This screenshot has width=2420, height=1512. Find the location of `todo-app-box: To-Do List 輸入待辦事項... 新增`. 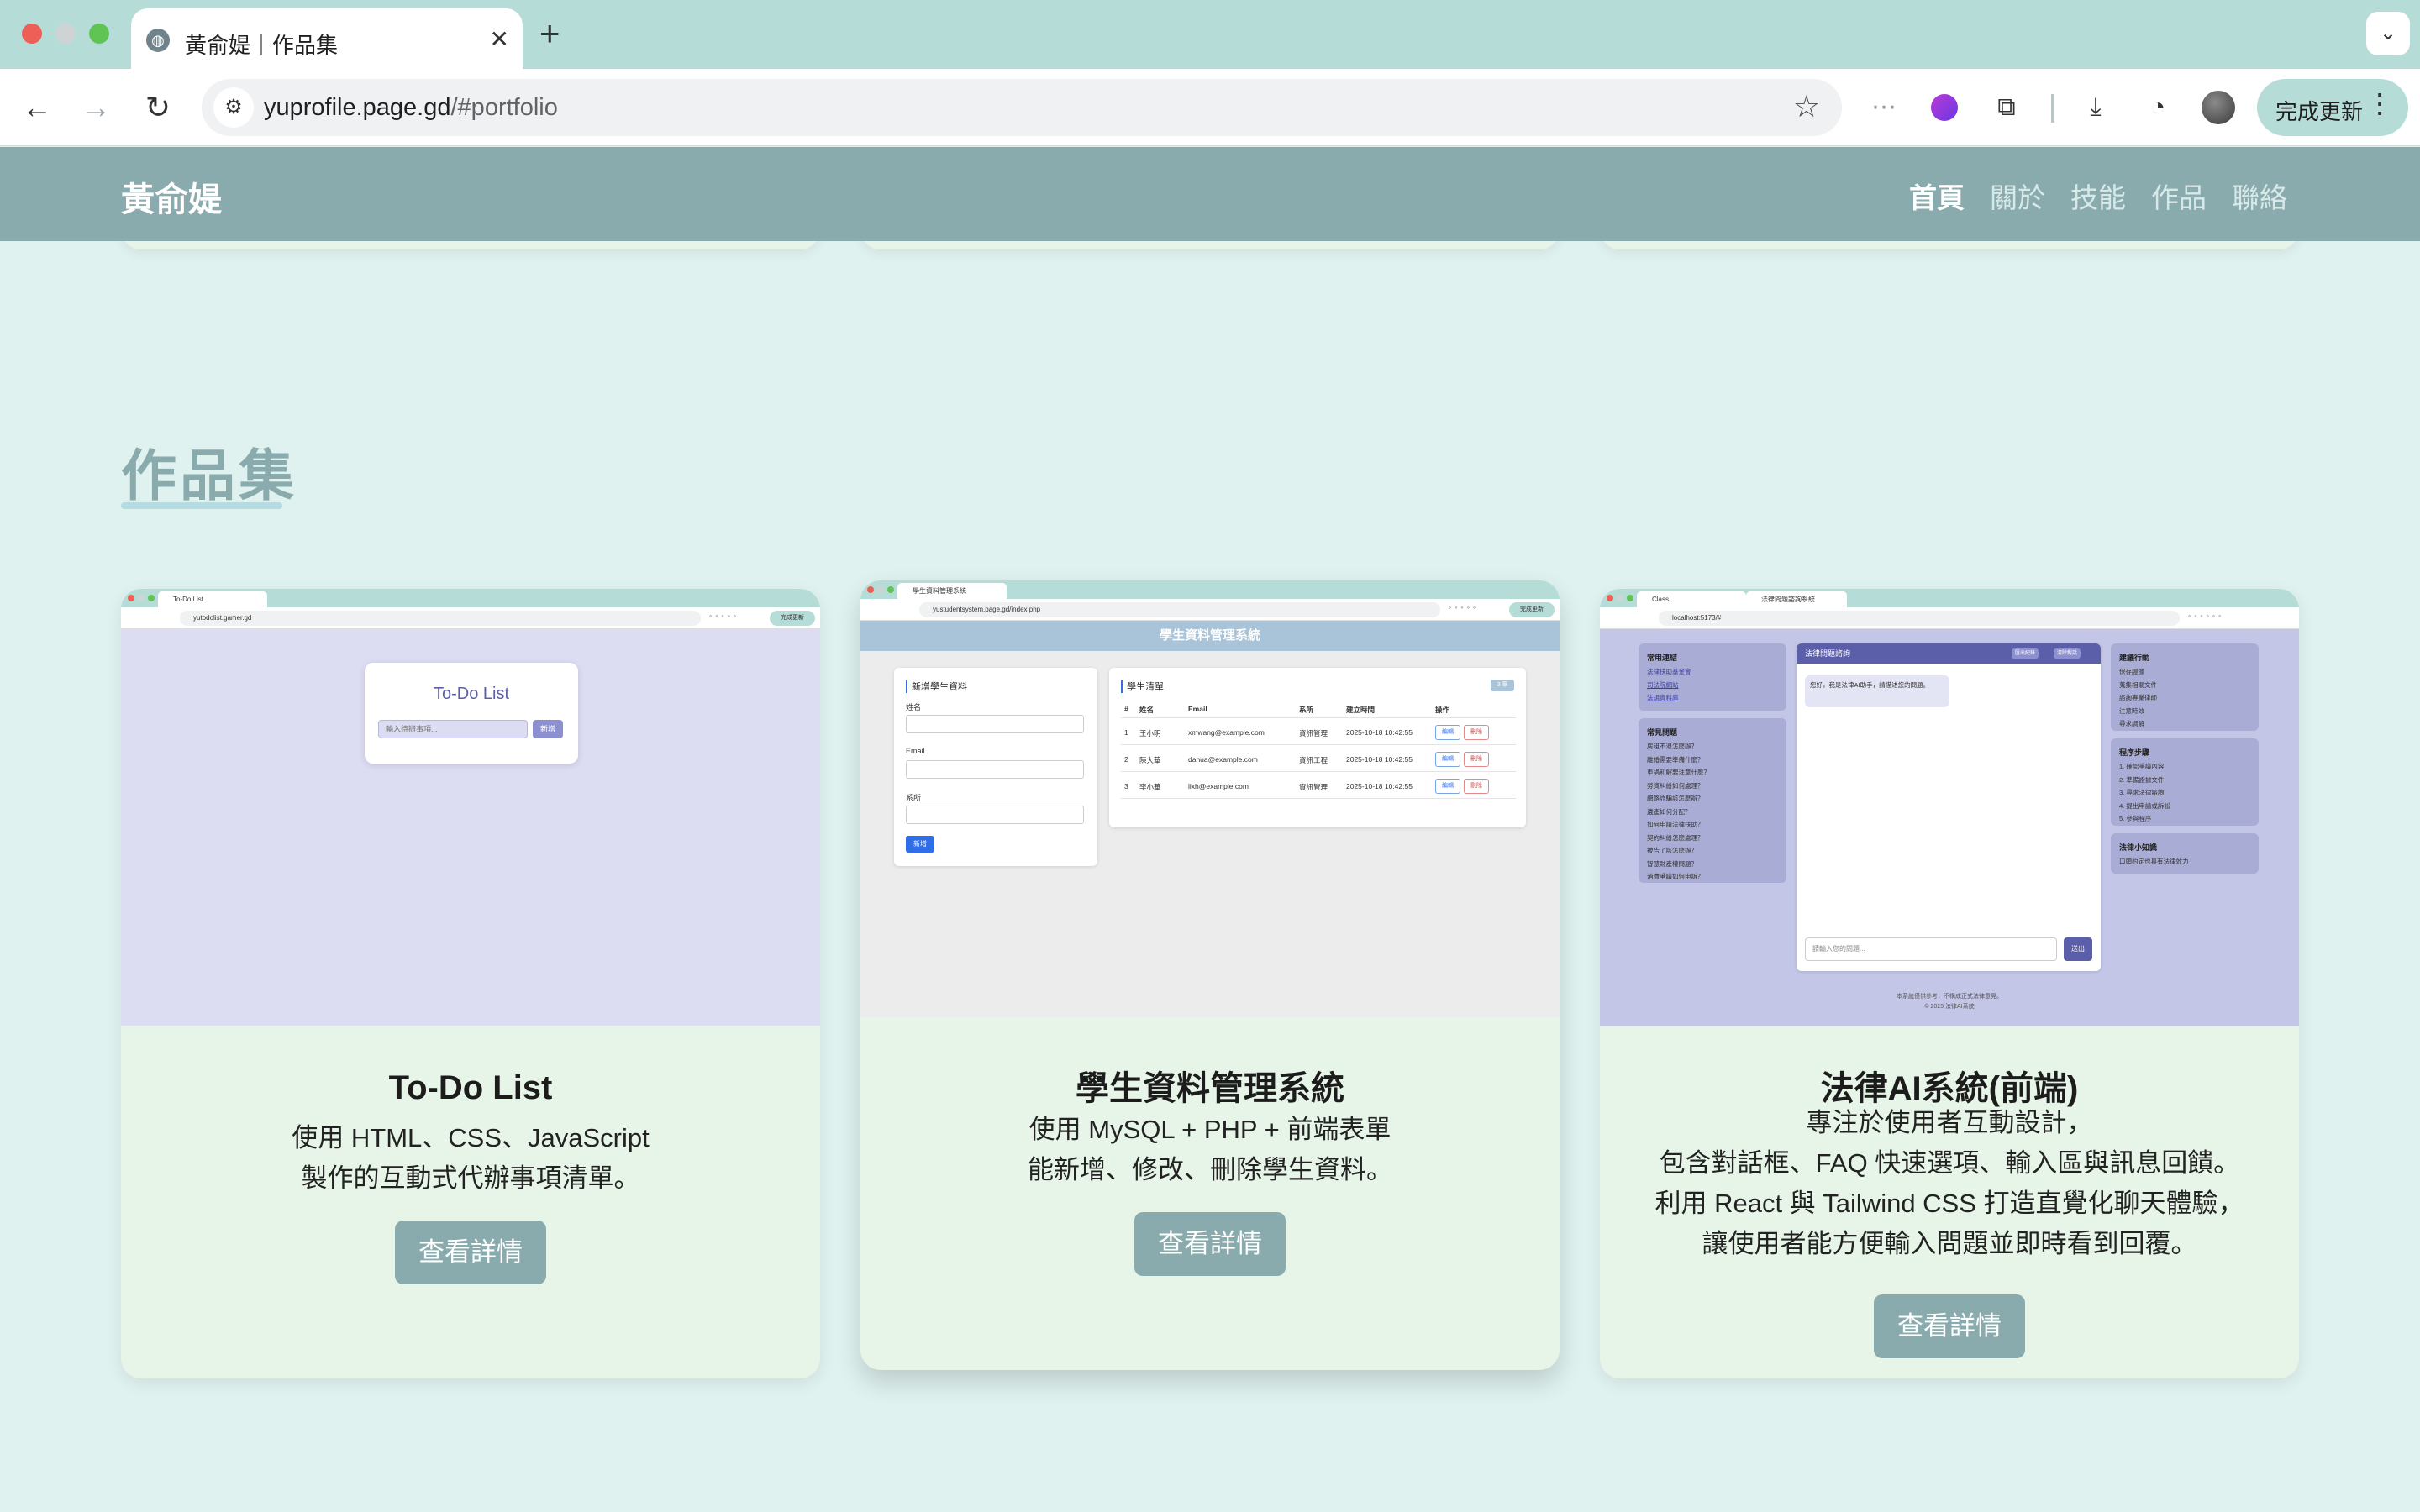

todo-app-box: To-Do List 輸入待辦事項... 新增 is located at coordinates (471, 713).